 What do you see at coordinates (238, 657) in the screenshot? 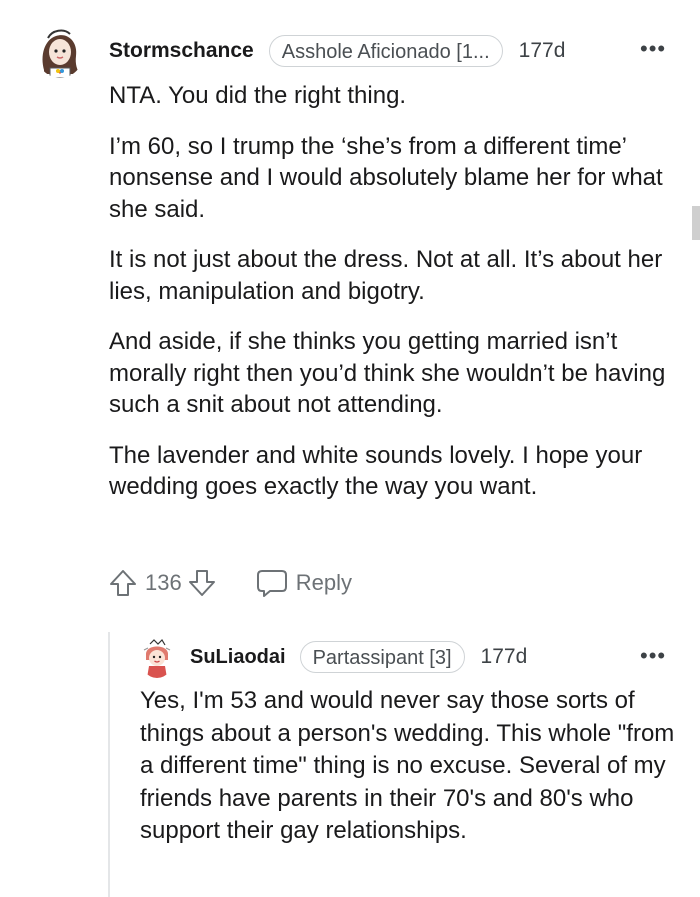
I see `username: SuLiaodai` at bounding box center [238, 657].